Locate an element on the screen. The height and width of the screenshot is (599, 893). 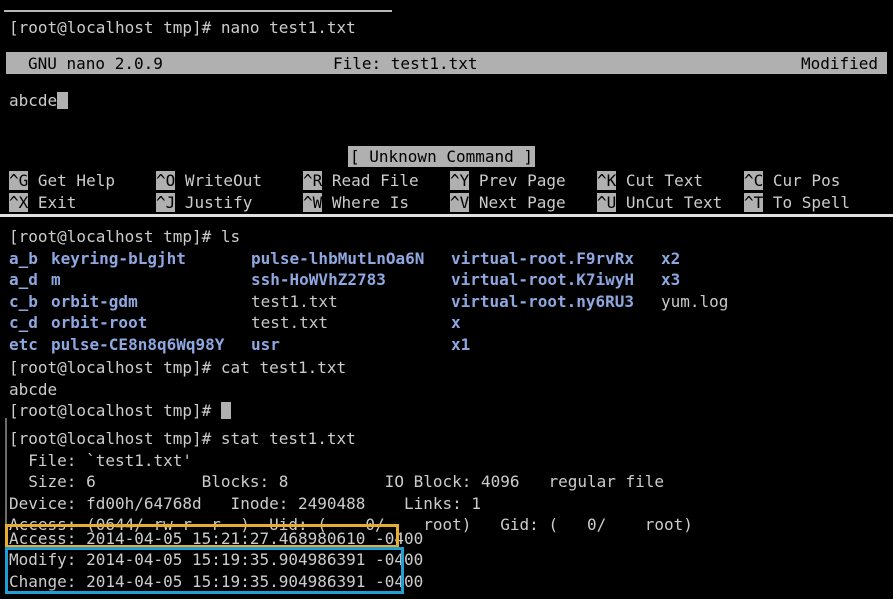
ls-entry: keyring-bLgjht is located at coordinates (151, 259).